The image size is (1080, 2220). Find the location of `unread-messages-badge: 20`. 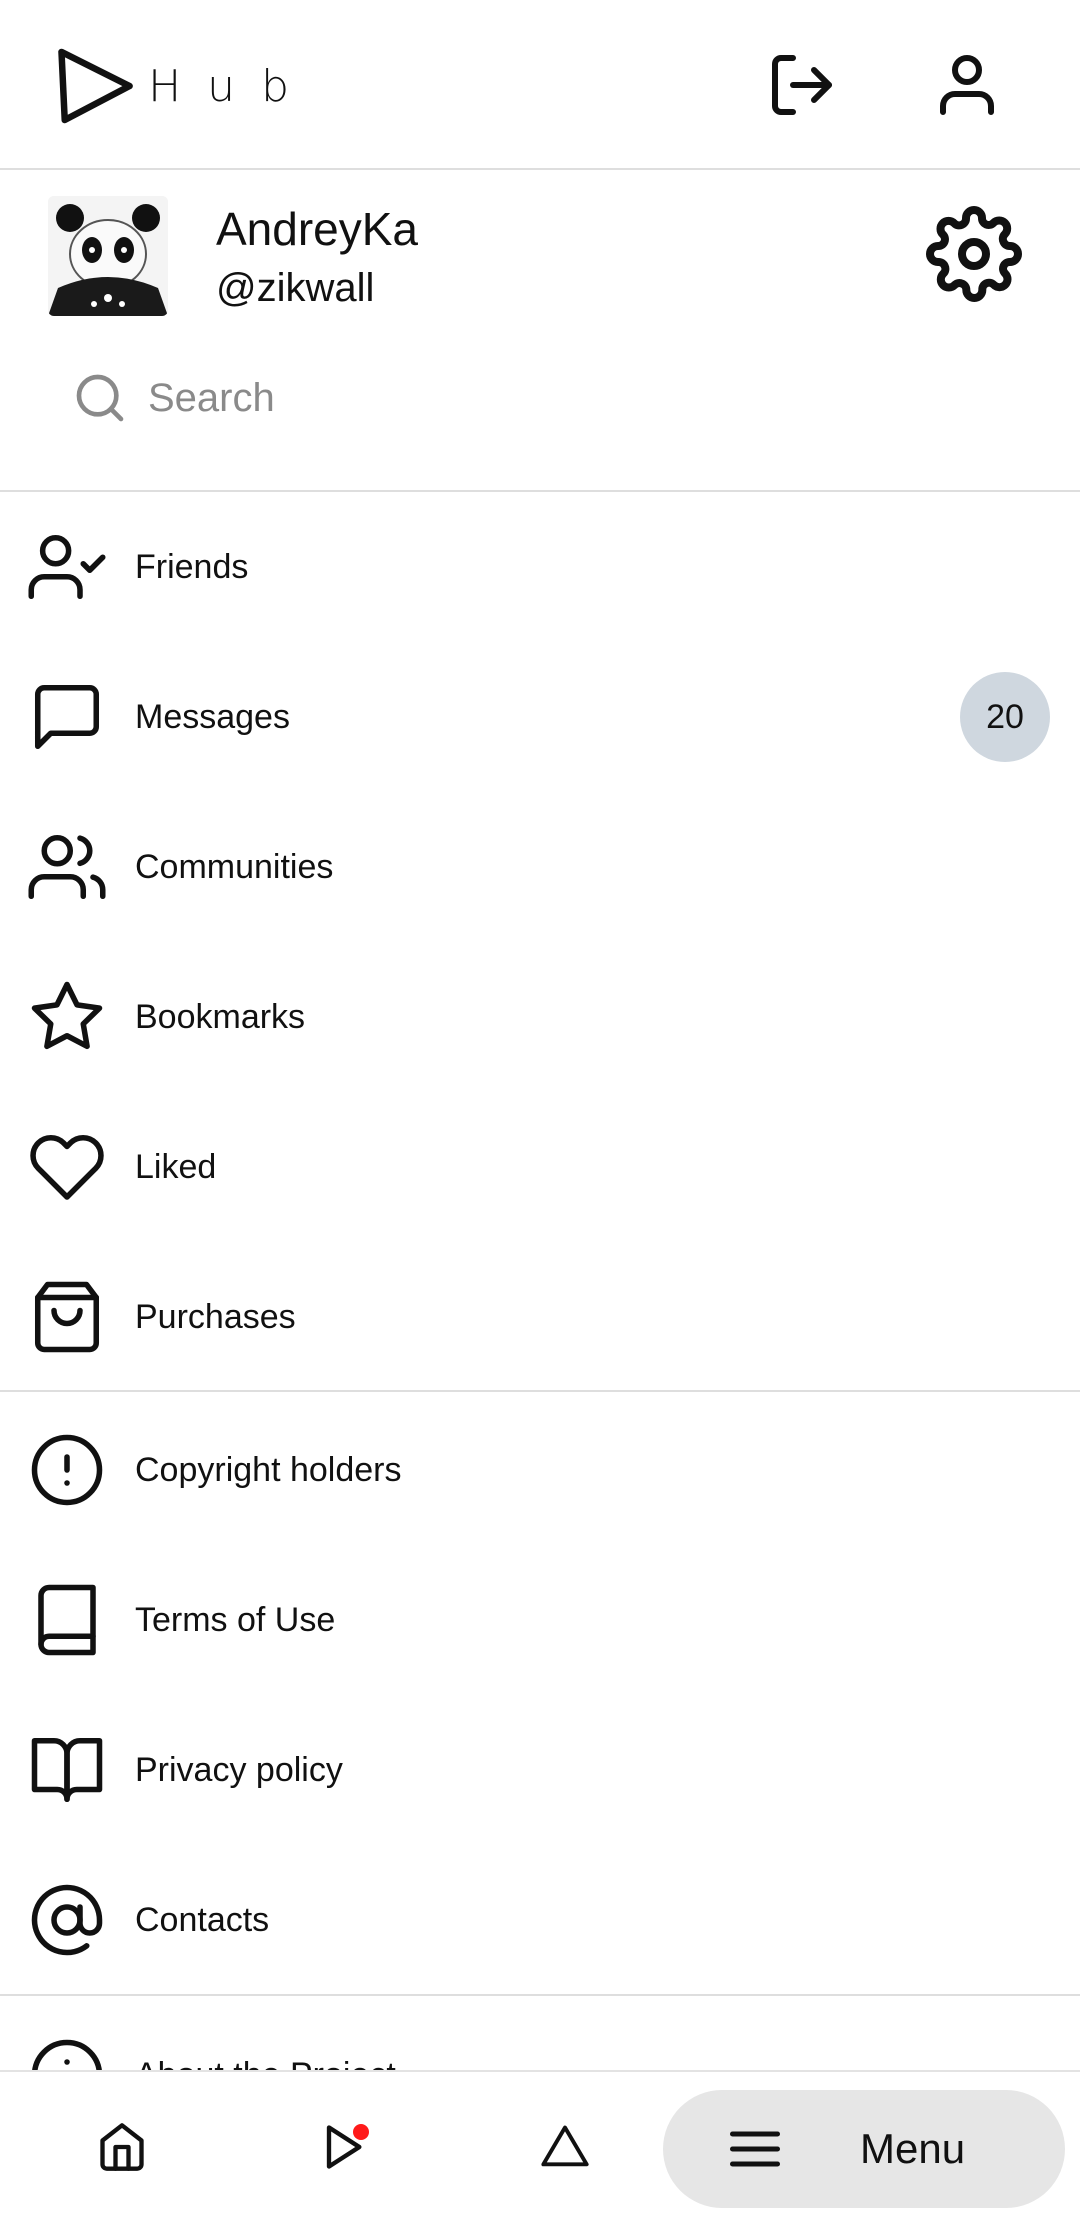

unread-messages-badge: 20 is located at coordinates (1005, 717).